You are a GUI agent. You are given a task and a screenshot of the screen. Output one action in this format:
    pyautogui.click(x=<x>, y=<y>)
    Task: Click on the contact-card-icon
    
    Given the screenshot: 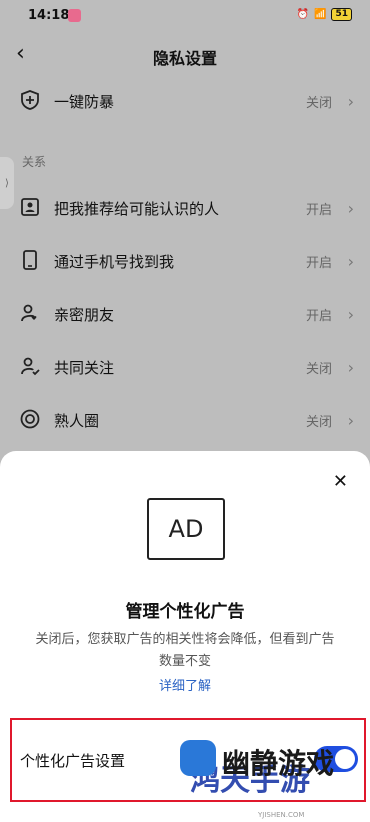 What is the action you would take?
    pyautogui.click(x=30, y=207)
    